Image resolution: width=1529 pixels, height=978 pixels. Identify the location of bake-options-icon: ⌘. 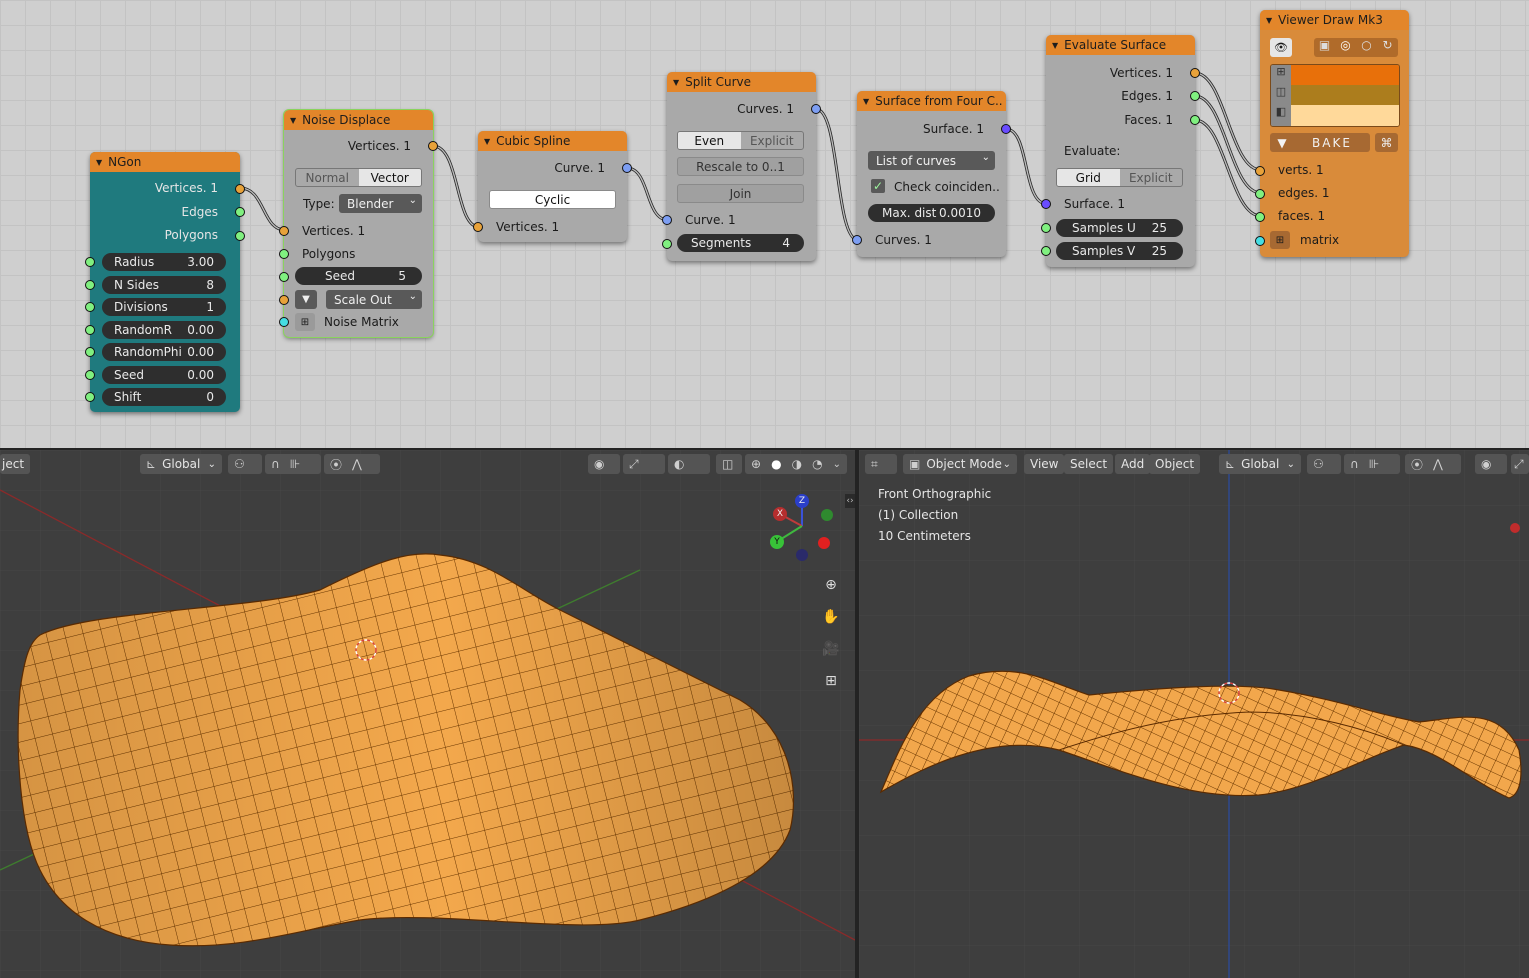
(1386, 142).